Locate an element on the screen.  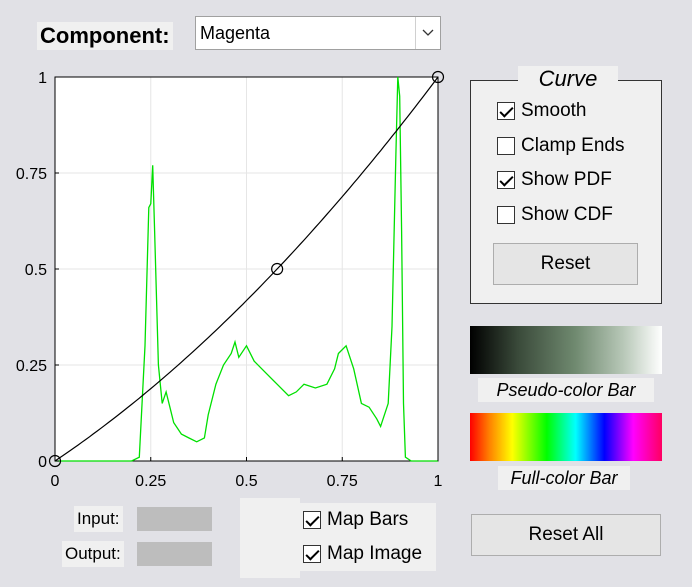
reset-all-button: Reset All is located at coordinates (566, 535).